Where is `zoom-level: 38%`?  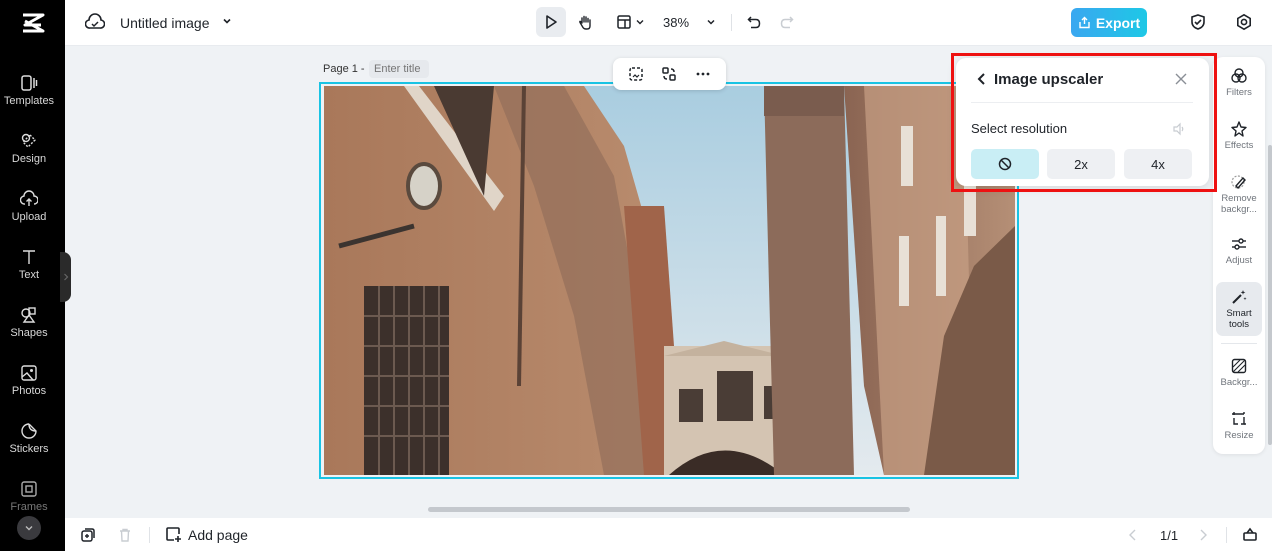
zoom-level: 38% is located at coordinates (676, 22).